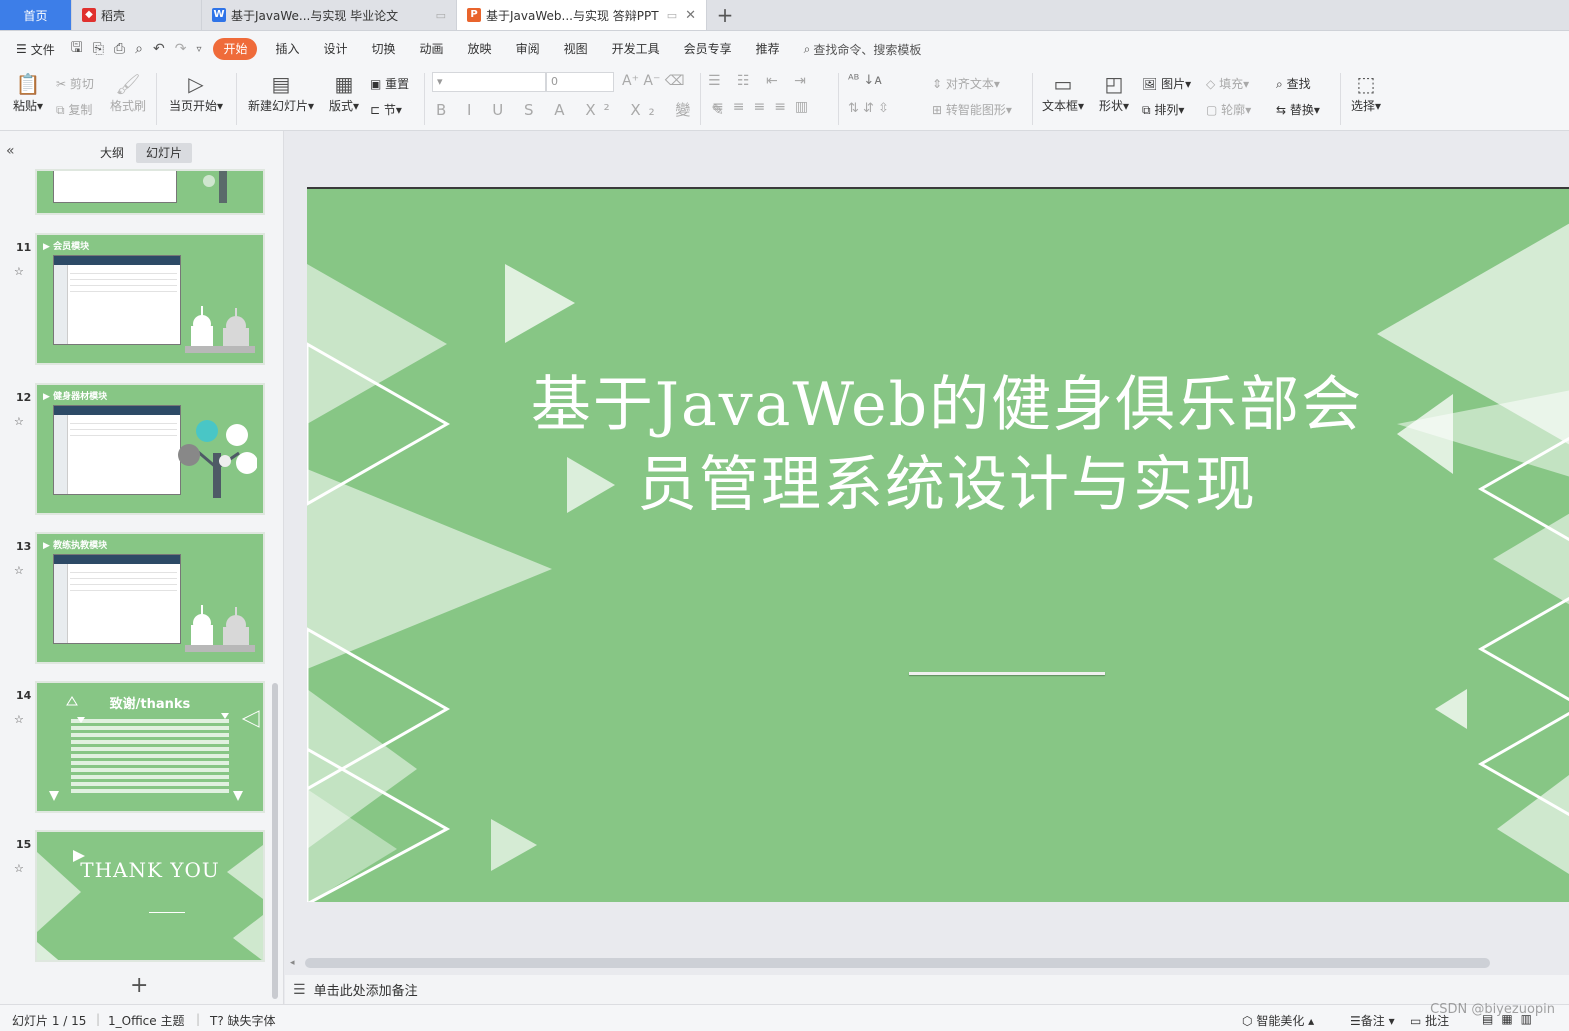 This screenshot has height=1031, width=1569. I want to click on file-menu: ☰ 文件, so click(35, 49).